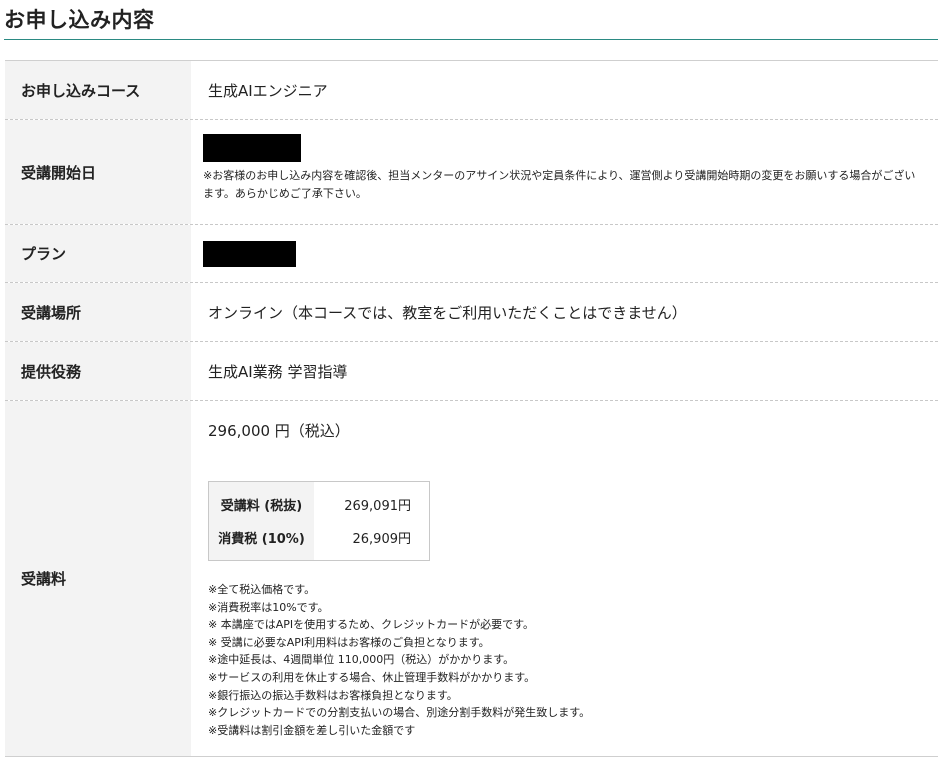 Image resolution: width=938 pixels, height=757 pixels. Describe the element at coordinates (98, 172) in the screenshot. I see `start-date-label: 受講開始日` at that location.